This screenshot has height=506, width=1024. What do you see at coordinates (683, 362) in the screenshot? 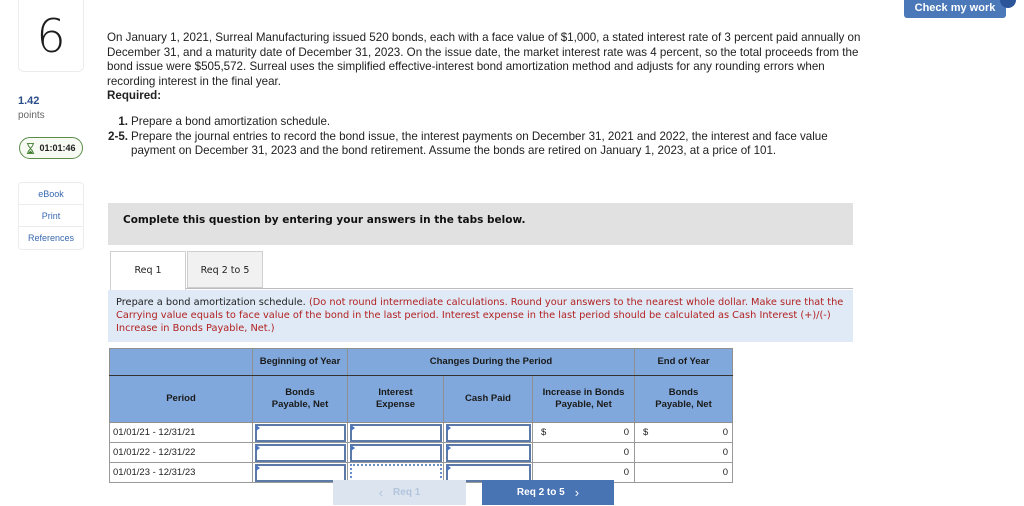
I see `header-end-of-year: End of Year` at bounding box center [683, 362].